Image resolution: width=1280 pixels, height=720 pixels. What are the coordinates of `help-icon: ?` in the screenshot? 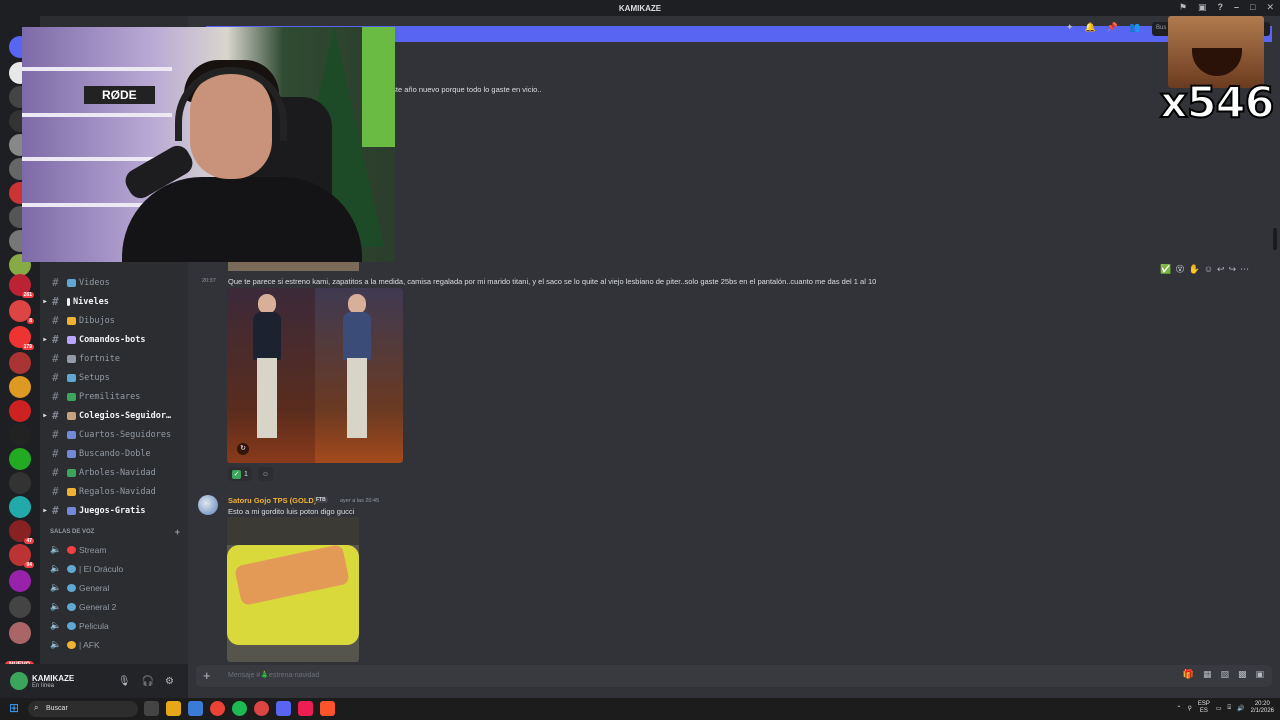 It's located at (1221, 7).